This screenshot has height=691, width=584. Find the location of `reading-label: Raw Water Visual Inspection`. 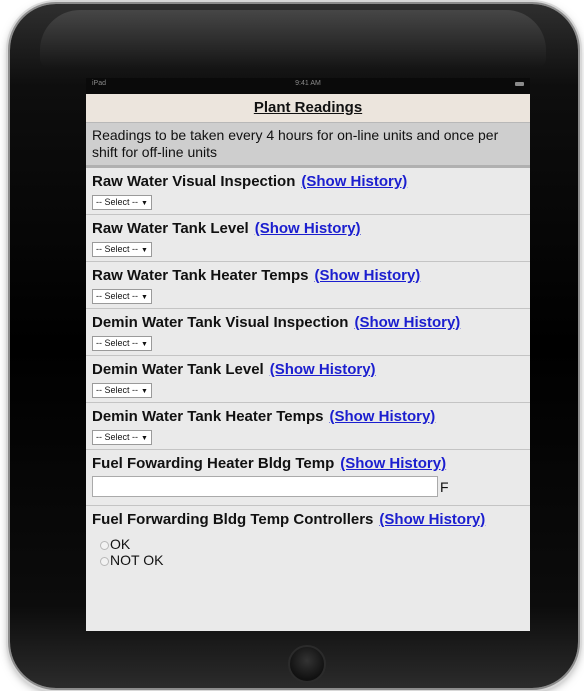

reading-label: Raw Water Visual Inspection is located at coordinates (194, 181).